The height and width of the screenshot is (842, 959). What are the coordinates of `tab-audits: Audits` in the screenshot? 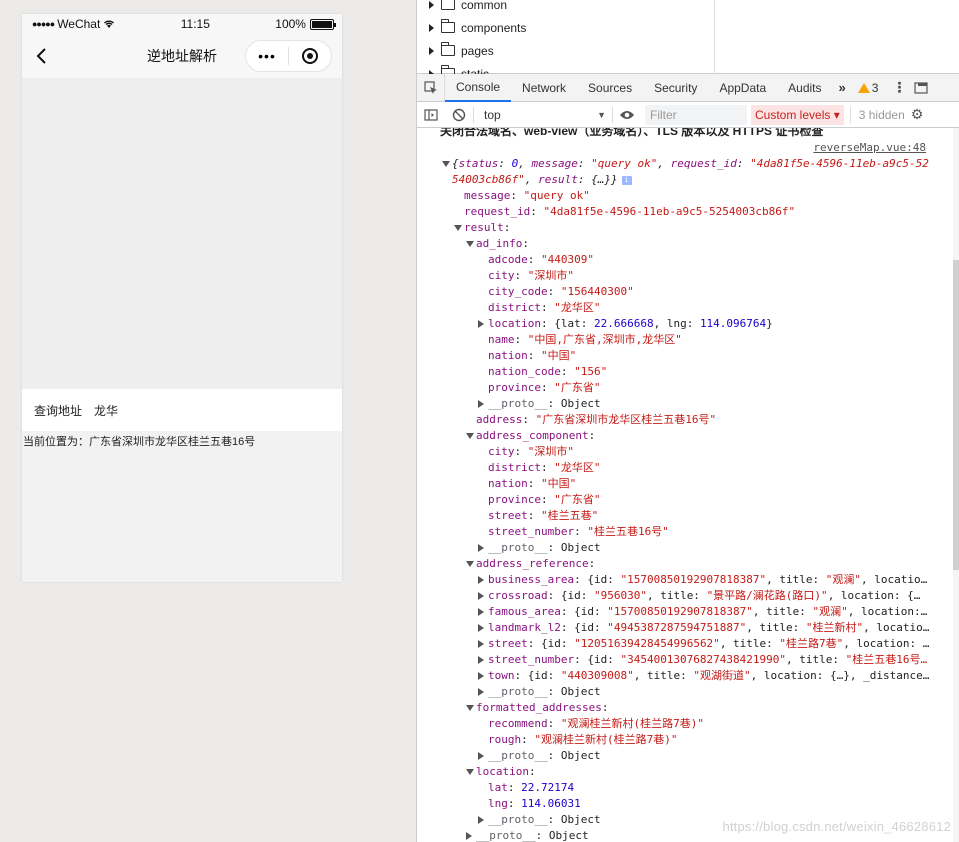 It's located at (804, 88).